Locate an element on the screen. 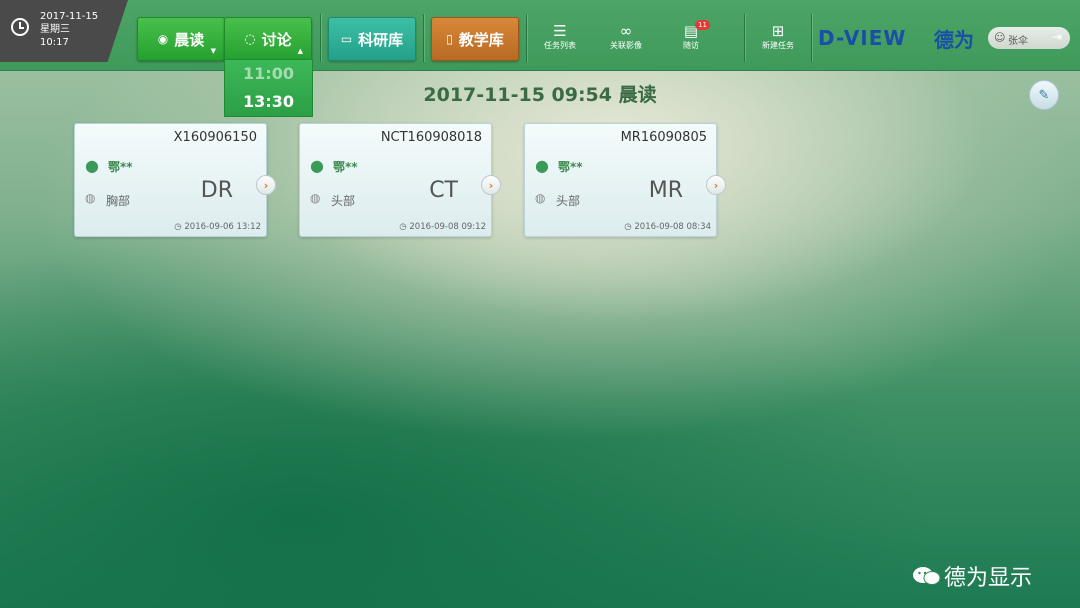 The image size is (1080, 608). study-id: MR16090805 is located at coordinates (663, 137).